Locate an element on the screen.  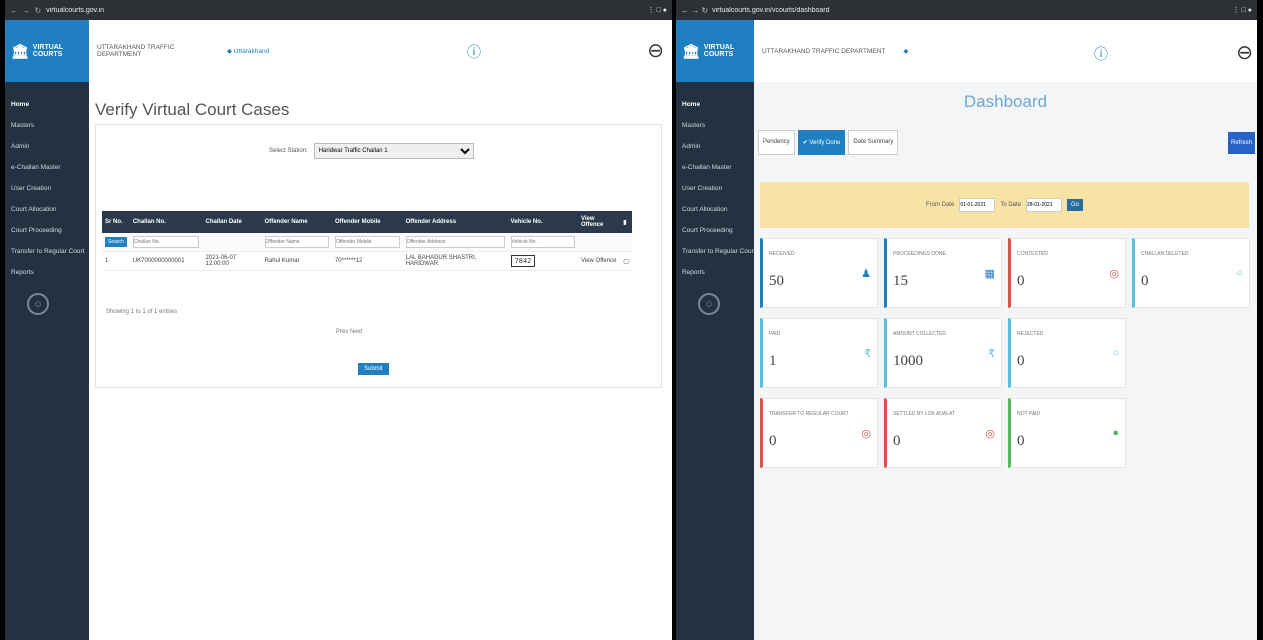
topbar: UTTARAKHAND TRAFFIC DEPARTMENT ◆ ⓘ ⊖ is located at coordinates (1005, 51).